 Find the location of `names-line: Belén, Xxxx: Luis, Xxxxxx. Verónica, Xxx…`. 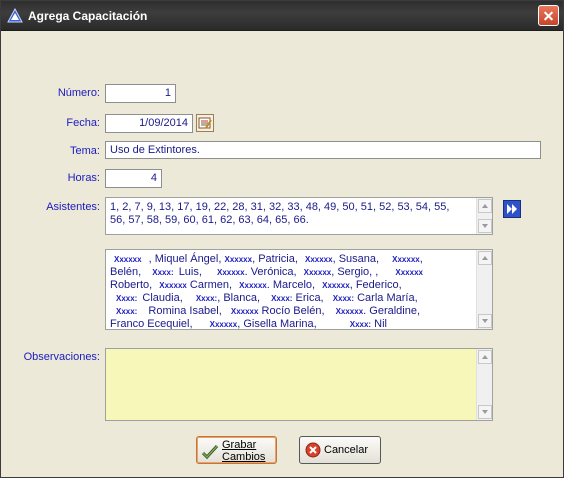

names-line: Belén, Xxxx: Luis, Xxxxxx. Verónica, Xxx… is located at coordinates (266, 272).